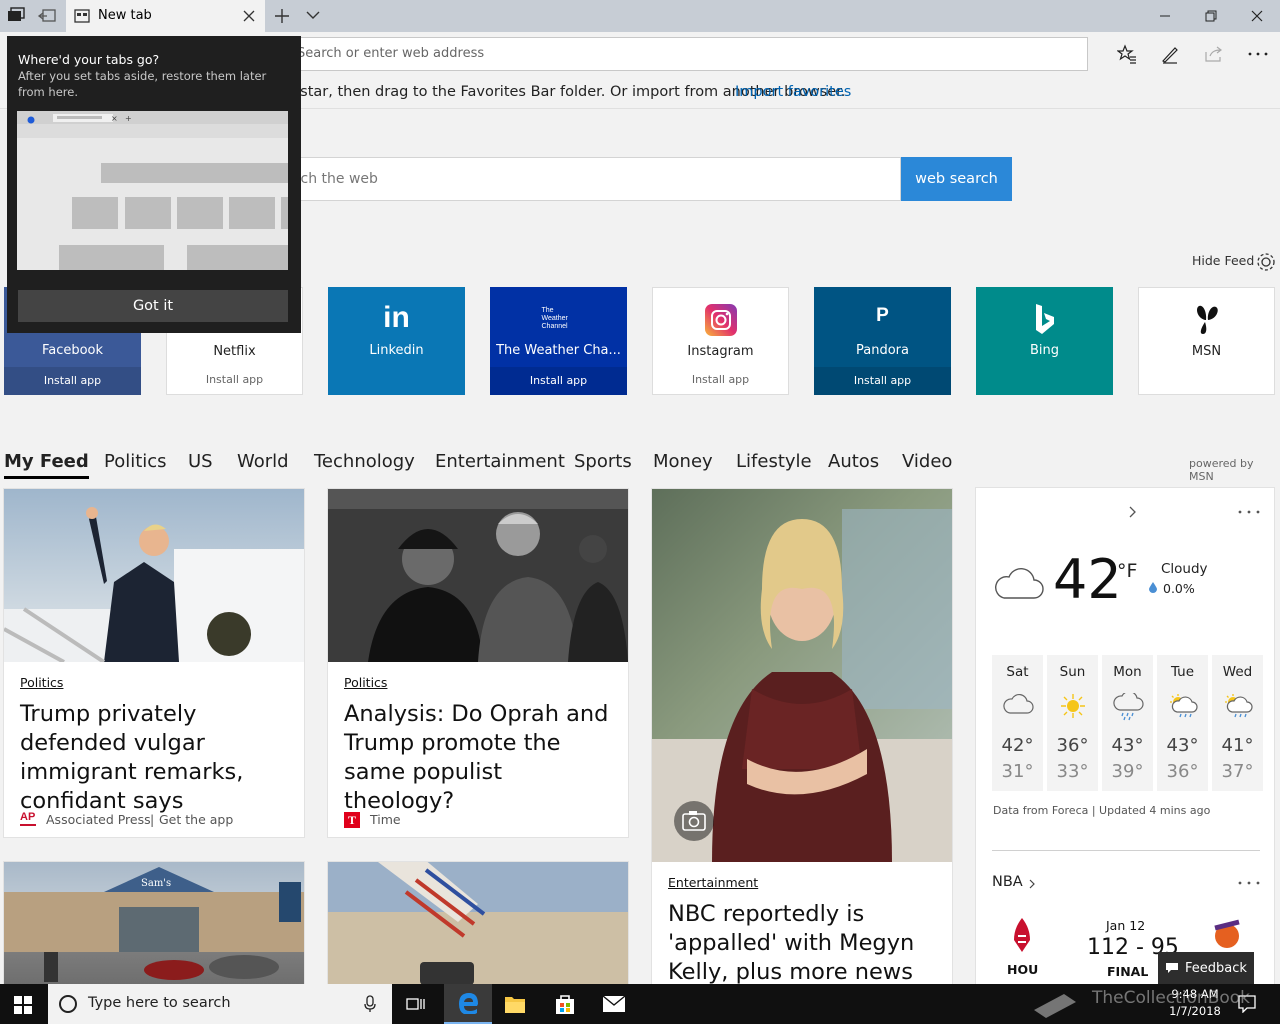 The width and height of the screenshot is (1280, 1024). I want to click on tile-linkedin: in Linkedin, so click(396, 341).